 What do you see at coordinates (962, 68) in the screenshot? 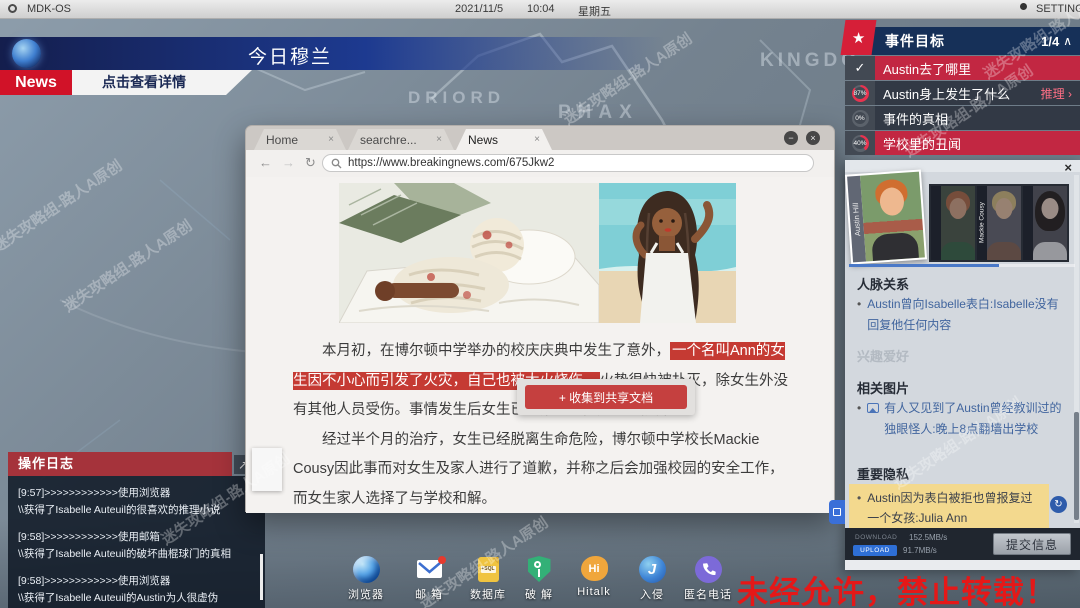
I see `objective-row: ✓ Austin去了哪里` at bounding box center [962, 68].